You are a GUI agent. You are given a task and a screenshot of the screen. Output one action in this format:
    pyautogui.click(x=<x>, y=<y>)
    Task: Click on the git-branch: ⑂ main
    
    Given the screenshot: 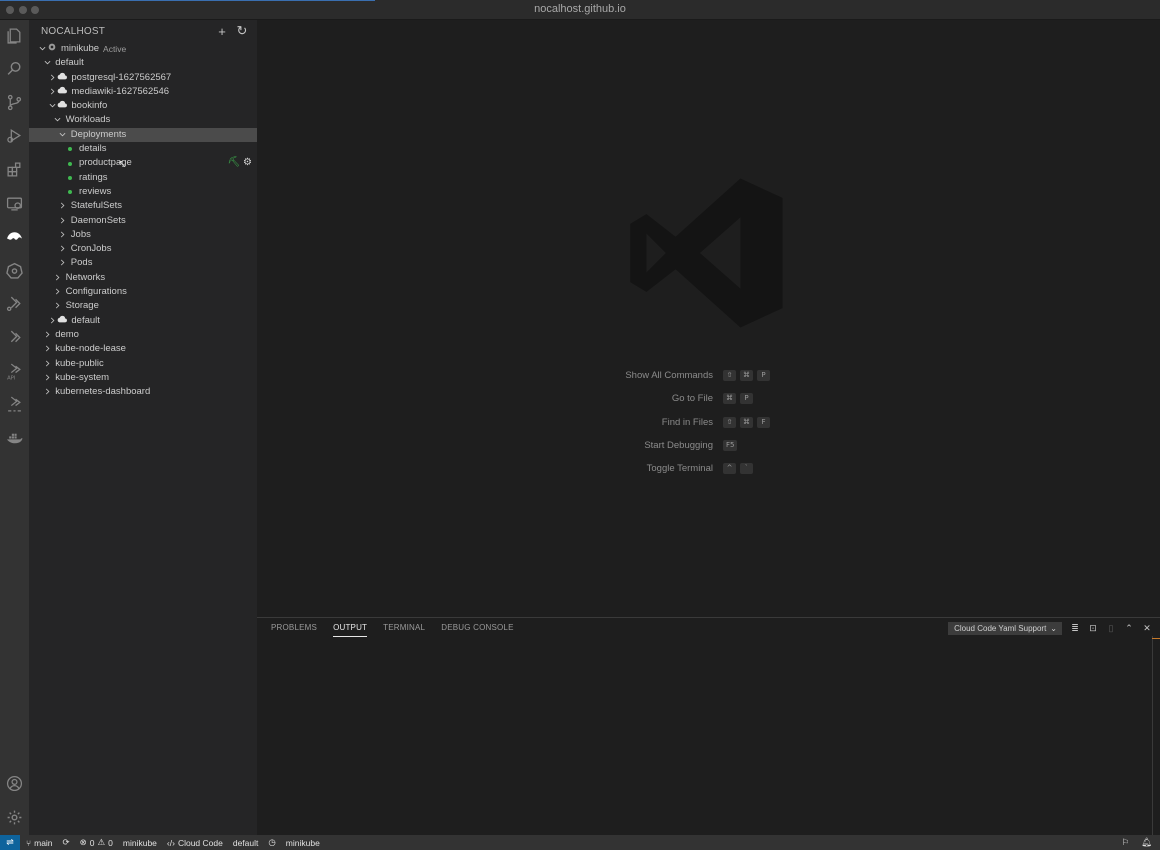 What is the action you would take?
    pyautogui.click(x=39, y=843)
    